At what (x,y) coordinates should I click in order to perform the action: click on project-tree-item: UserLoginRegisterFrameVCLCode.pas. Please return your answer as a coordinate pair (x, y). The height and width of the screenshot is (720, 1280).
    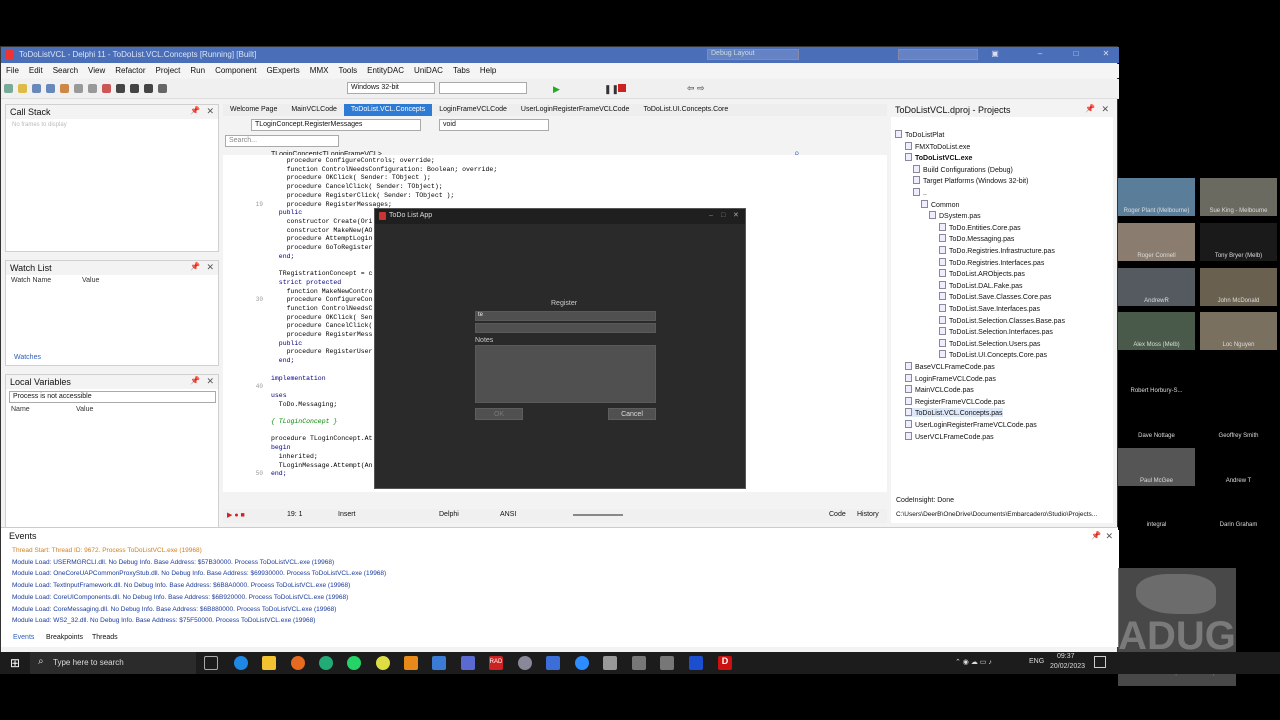
    Looking at the image, I should click on (971, 424).